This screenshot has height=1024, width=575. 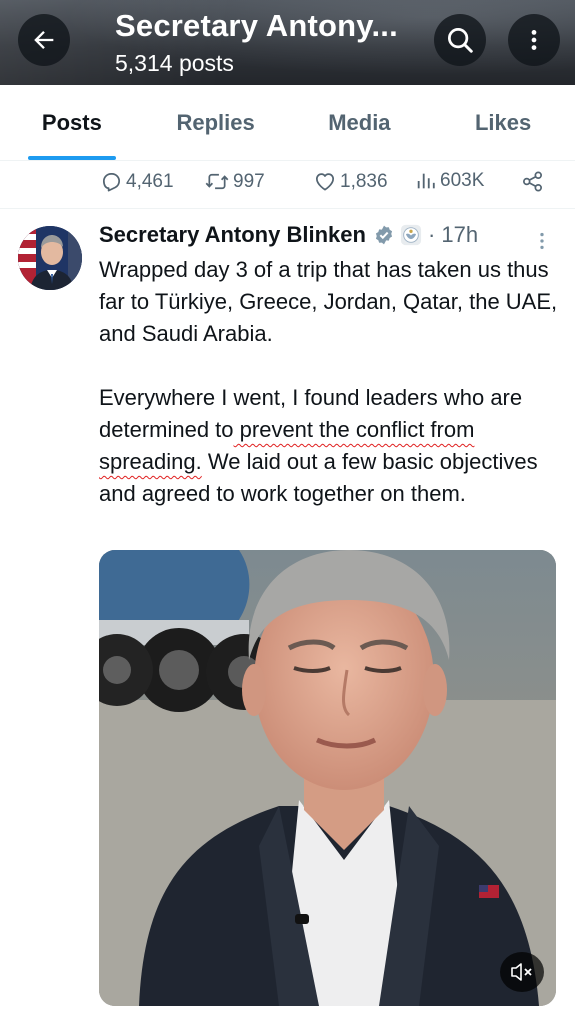 What do you see at coordinates (364, 181) in the screenshot?
I see `like-count: 1,836` at bounding box center [364, 181].